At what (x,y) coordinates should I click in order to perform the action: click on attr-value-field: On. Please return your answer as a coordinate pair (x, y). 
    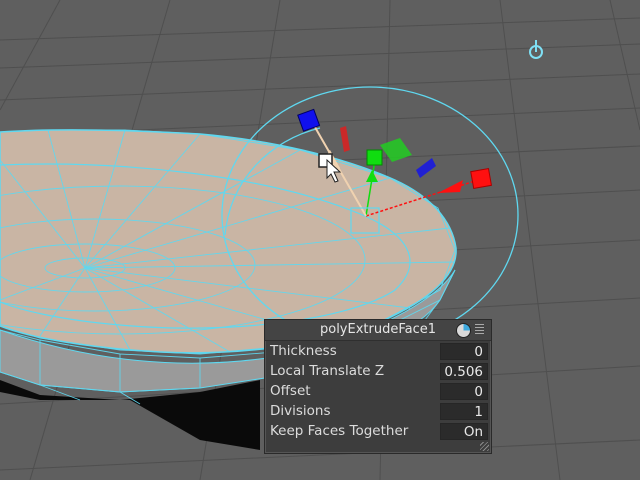
    Looking at the image, I should click on (464, 431).